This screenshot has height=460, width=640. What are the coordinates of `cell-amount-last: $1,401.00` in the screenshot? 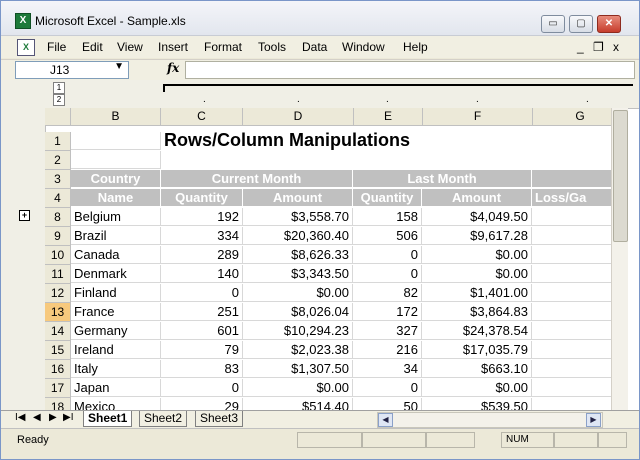 It's located at (477, 293).